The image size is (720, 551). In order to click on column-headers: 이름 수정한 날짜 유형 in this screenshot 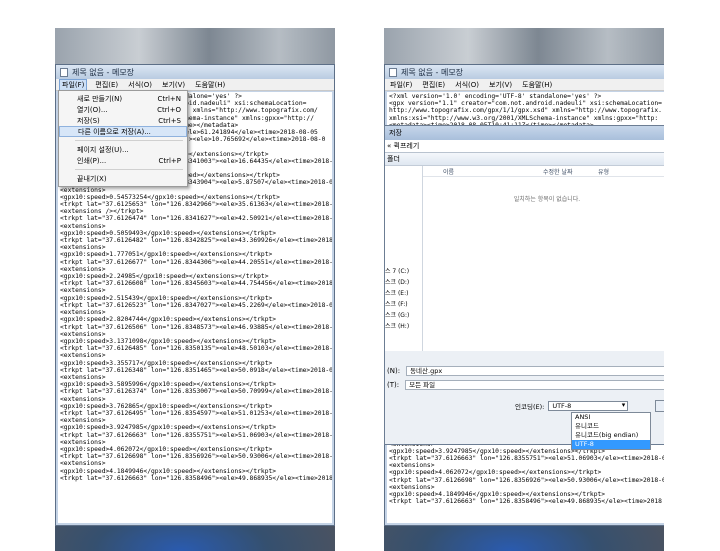, I will do `click(543, 171)`.